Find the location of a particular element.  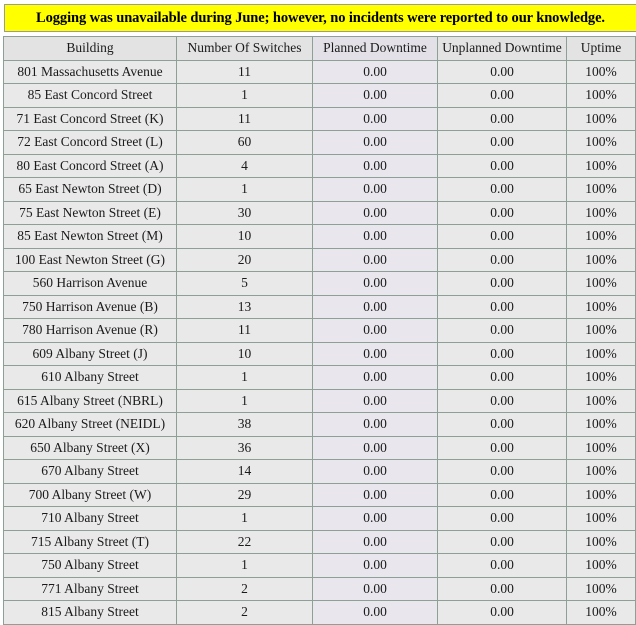

cell-building: 620 Albany Street (NEIDL) is located at coordinates (90, 424).